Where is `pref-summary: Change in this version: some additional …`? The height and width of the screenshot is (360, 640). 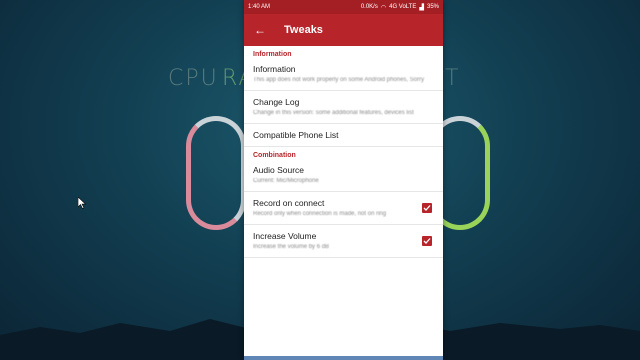
pref-summary: Change in this version: some additional … is located at coordinates (333, 113).